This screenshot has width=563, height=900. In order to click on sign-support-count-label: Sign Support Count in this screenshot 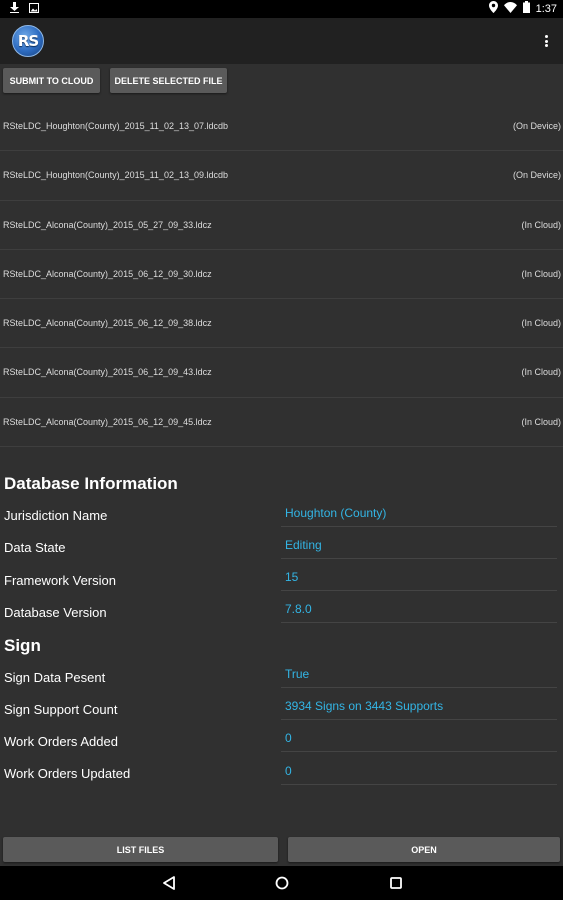, I will do `click(61, 709)`.